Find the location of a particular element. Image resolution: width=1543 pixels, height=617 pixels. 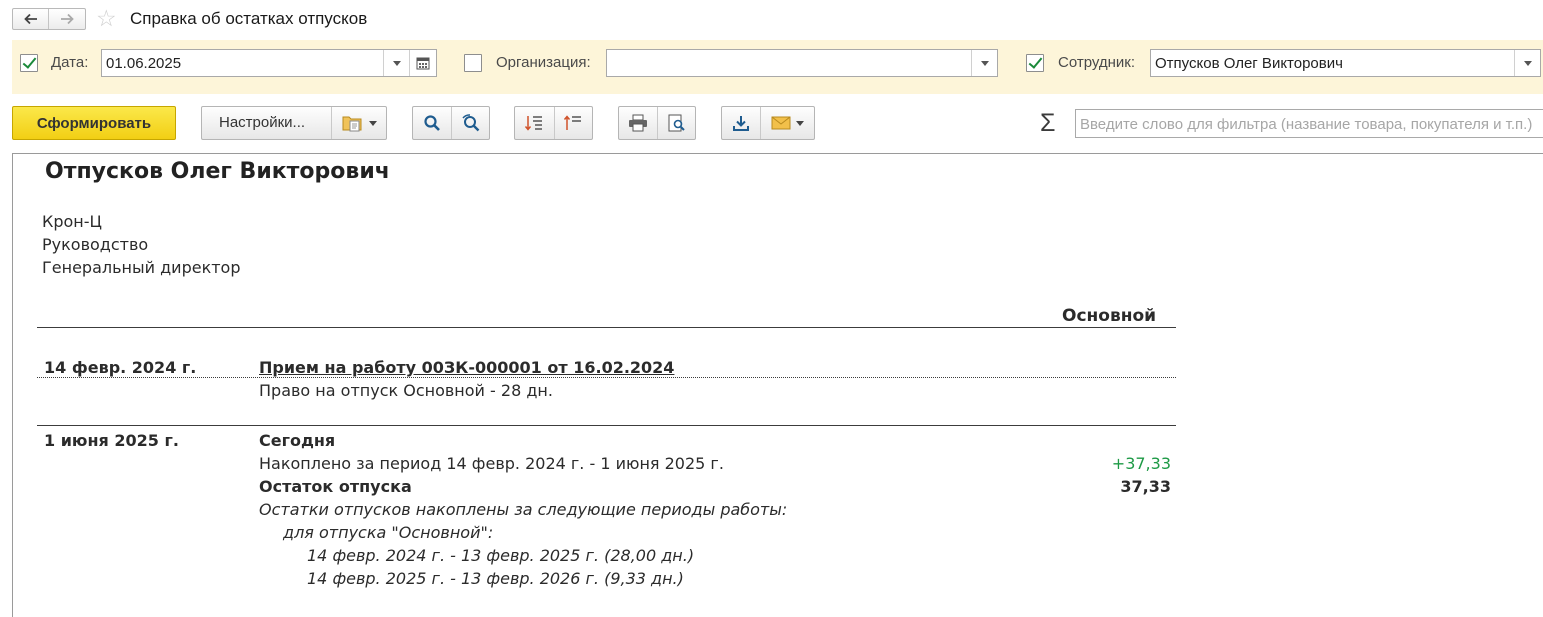

envelope-icon is located at coordinates (781, 123).